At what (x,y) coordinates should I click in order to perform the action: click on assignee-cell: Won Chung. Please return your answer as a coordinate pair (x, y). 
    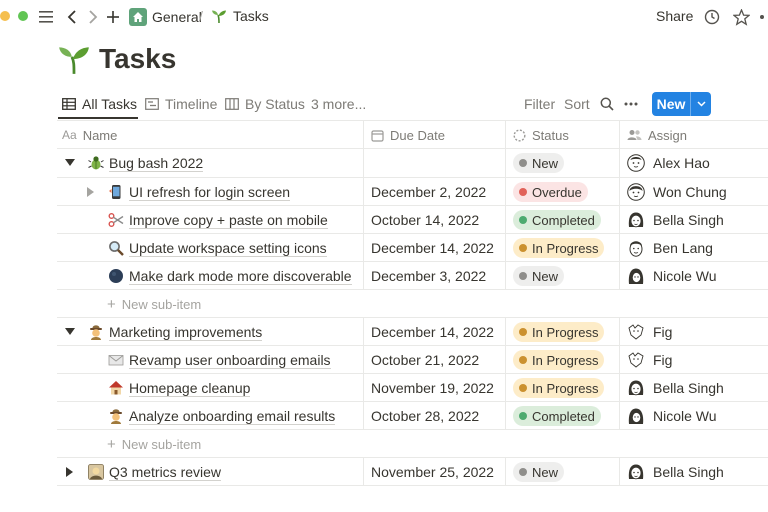
    Looking at the image, I should click on (677, 192).